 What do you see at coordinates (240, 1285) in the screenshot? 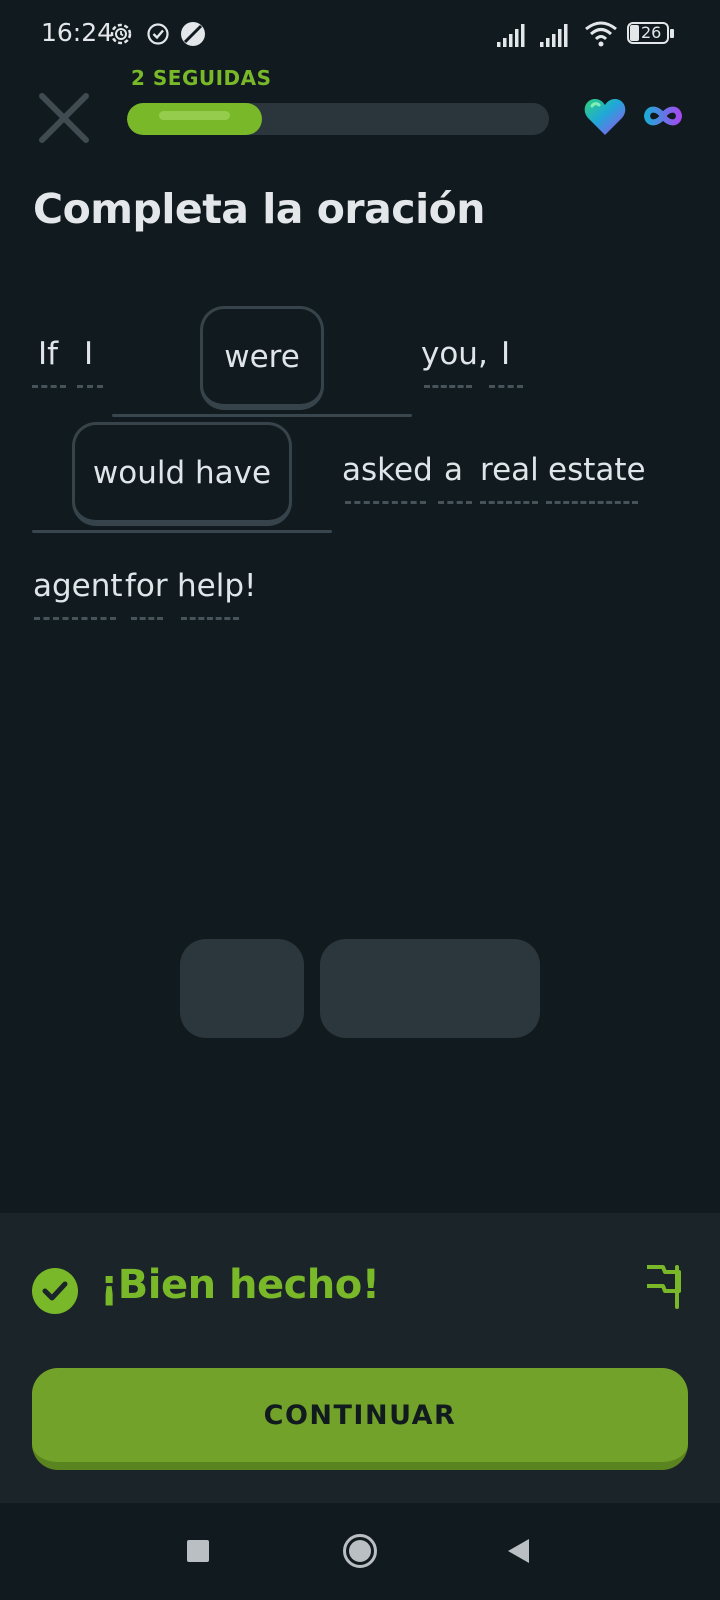
I see `feedback-message: ¡Bien hecho!` at bounding box center [240, 1285].